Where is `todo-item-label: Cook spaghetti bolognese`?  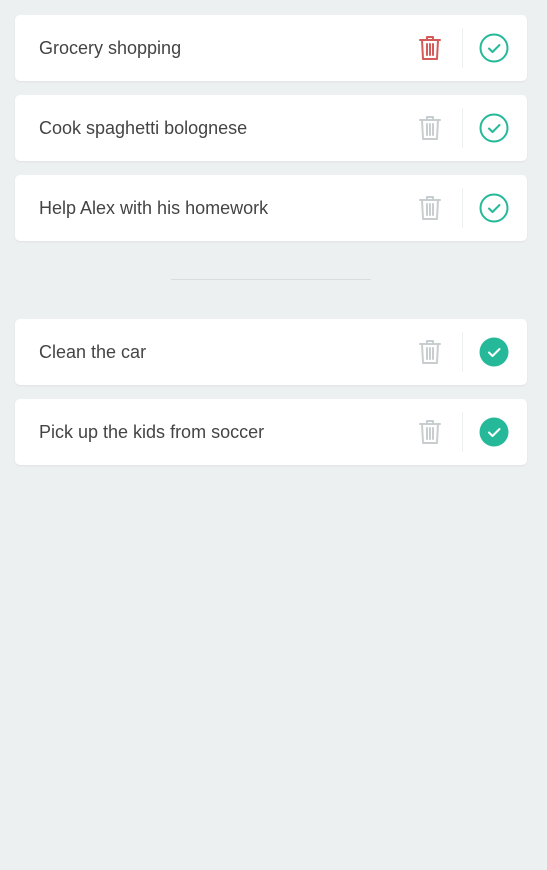 todo-item-label: Cook spaghetti bolognese is located at coordinates (143, 128).